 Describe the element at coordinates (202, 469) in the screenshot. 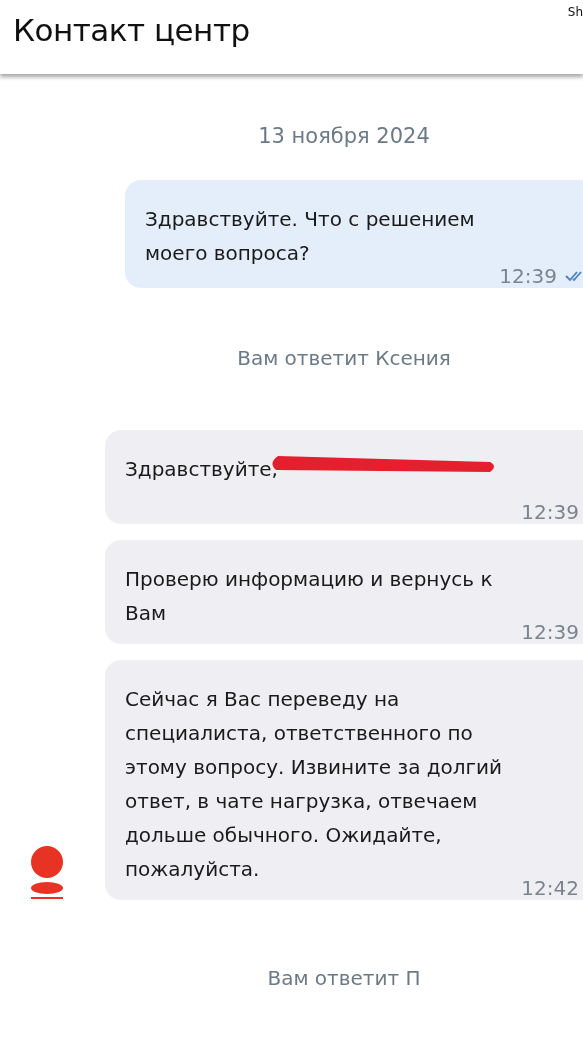

I see `message-text: Здравствуйте,` at that location.